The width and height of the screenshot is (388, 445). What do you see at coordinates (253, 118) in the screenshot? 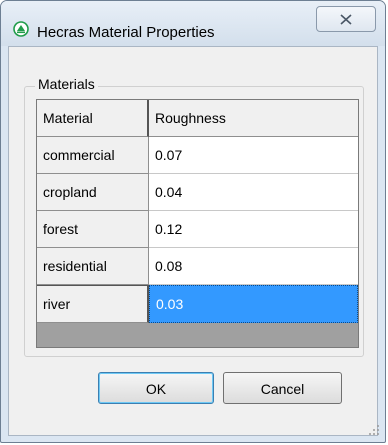
I see `column-header-roughness: Roughness` at bounding box center [253, 118].